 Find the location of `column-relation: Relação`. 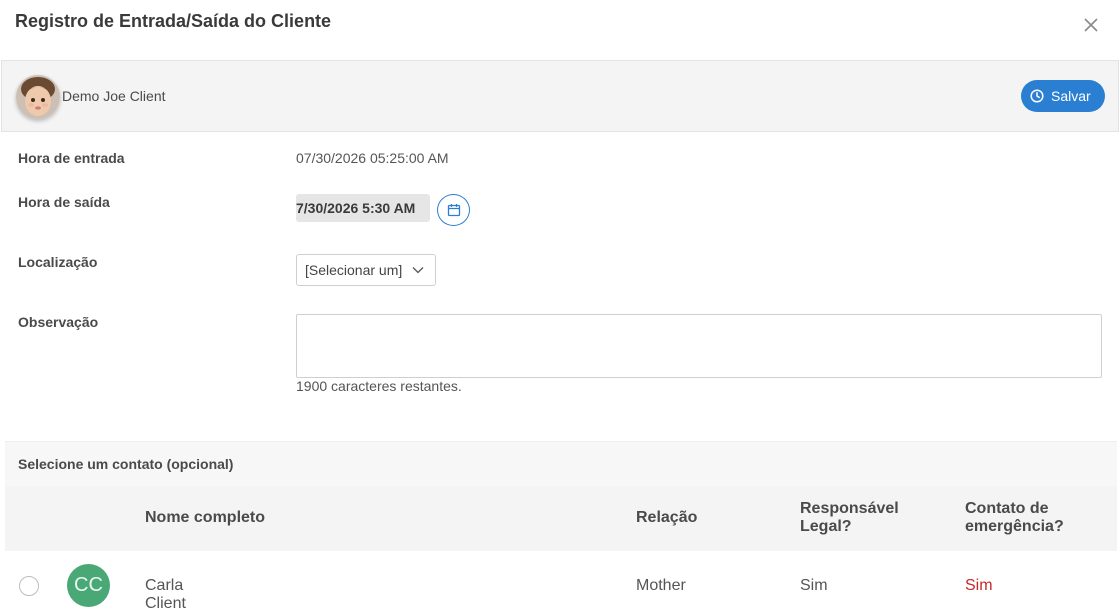

column-relation: Relação is located at coordinates (667, 517).